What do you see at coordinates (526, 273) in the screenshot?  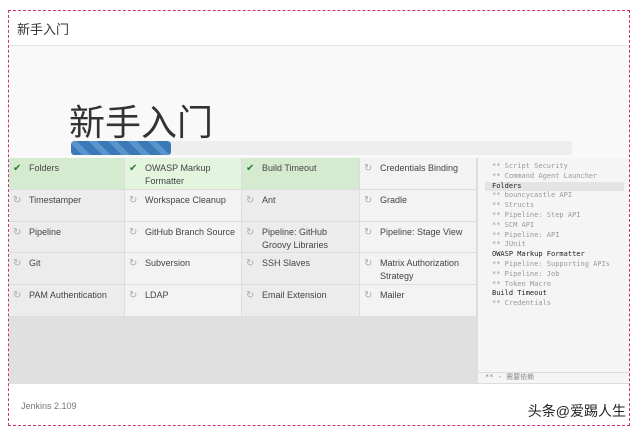 I see `log-line: ** Pipeline: Job` at bounding box center [526, 273].